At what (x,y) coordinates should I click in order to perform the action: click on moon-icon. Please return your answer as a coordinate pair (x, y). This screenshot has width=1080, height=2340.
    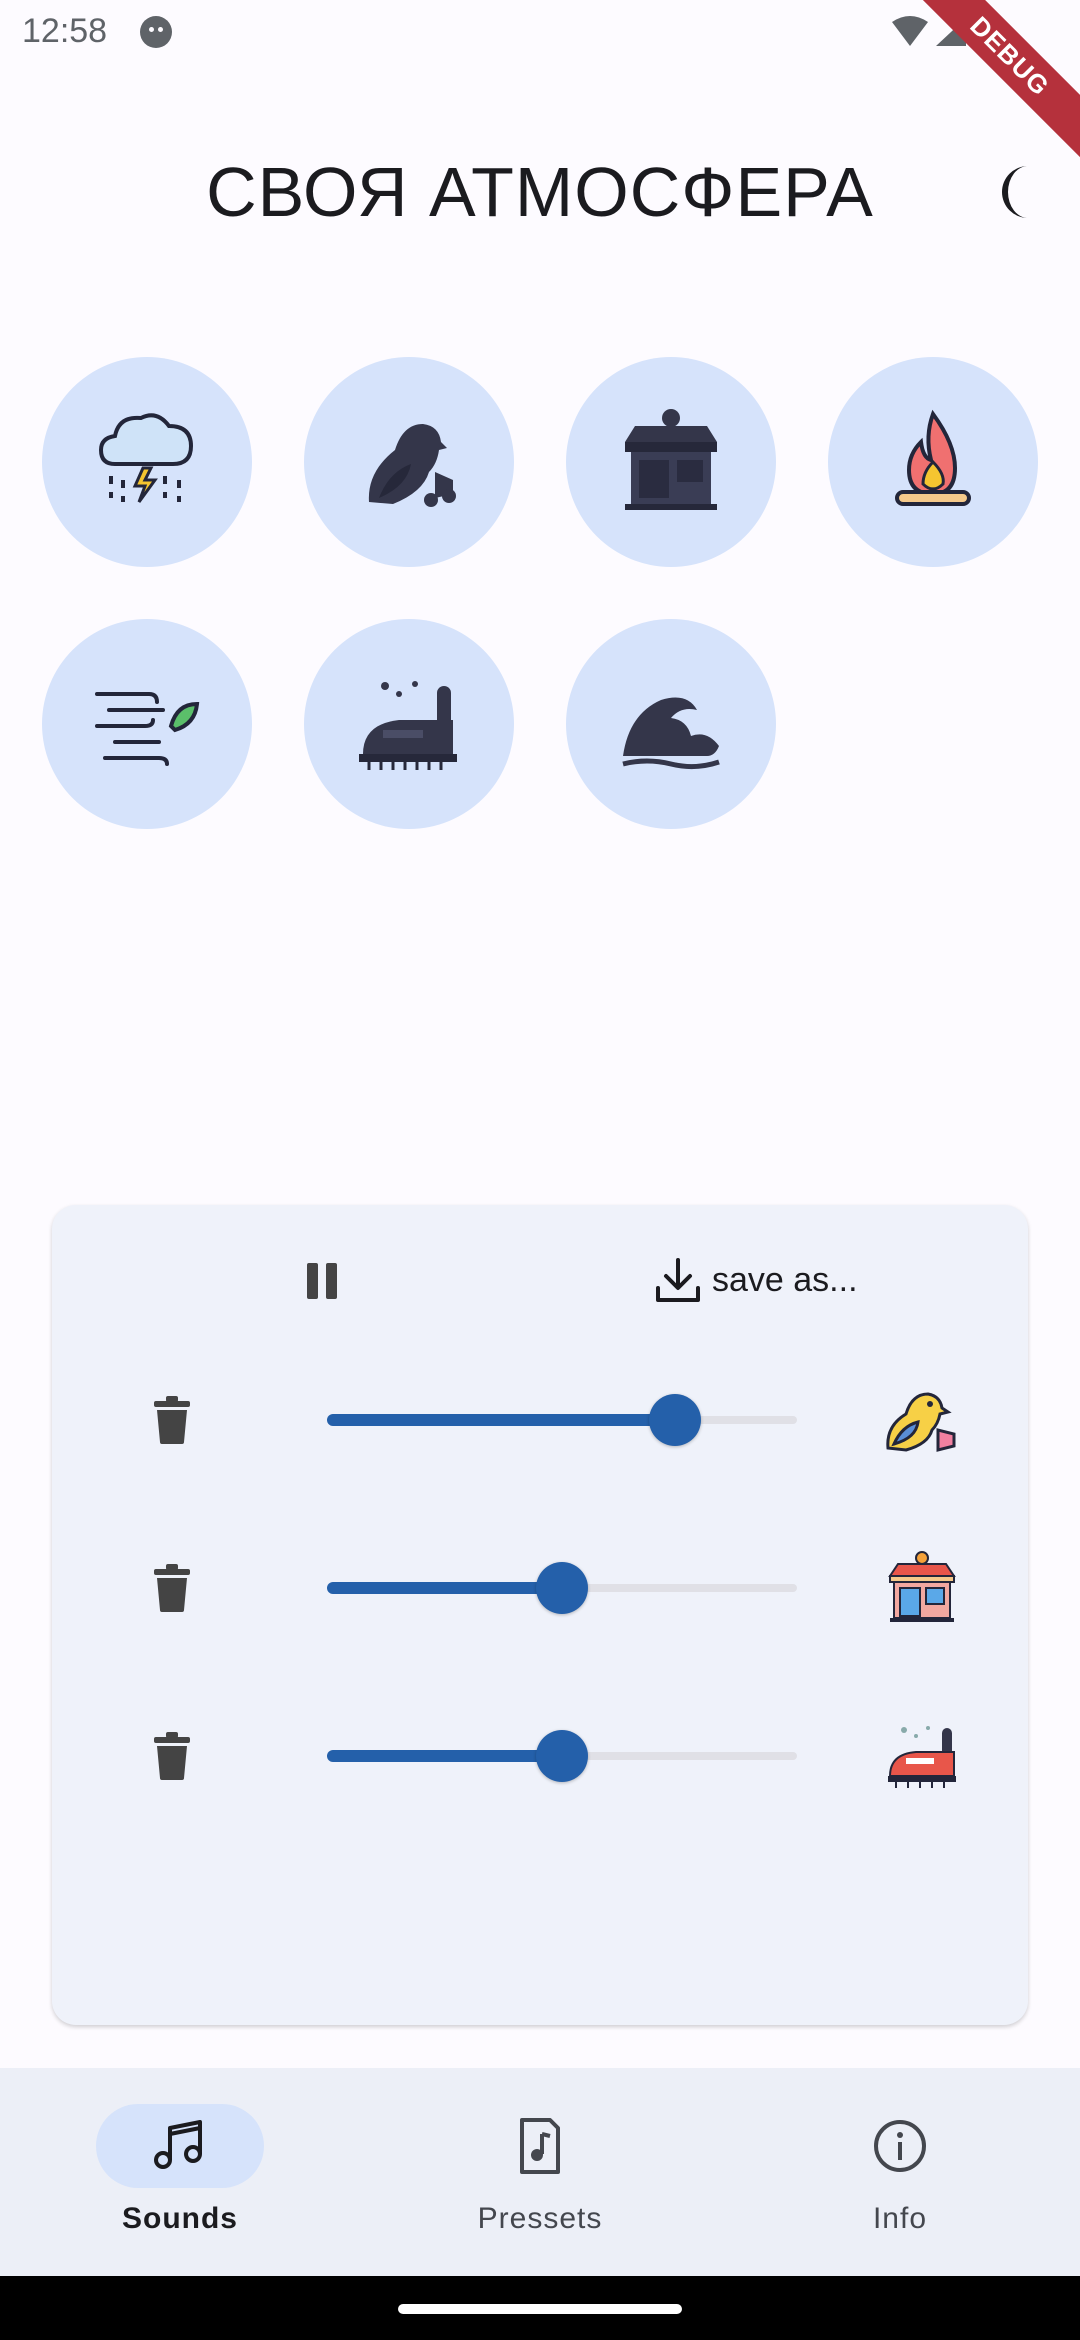
    Looking at the image, I should click on (1020, 192).